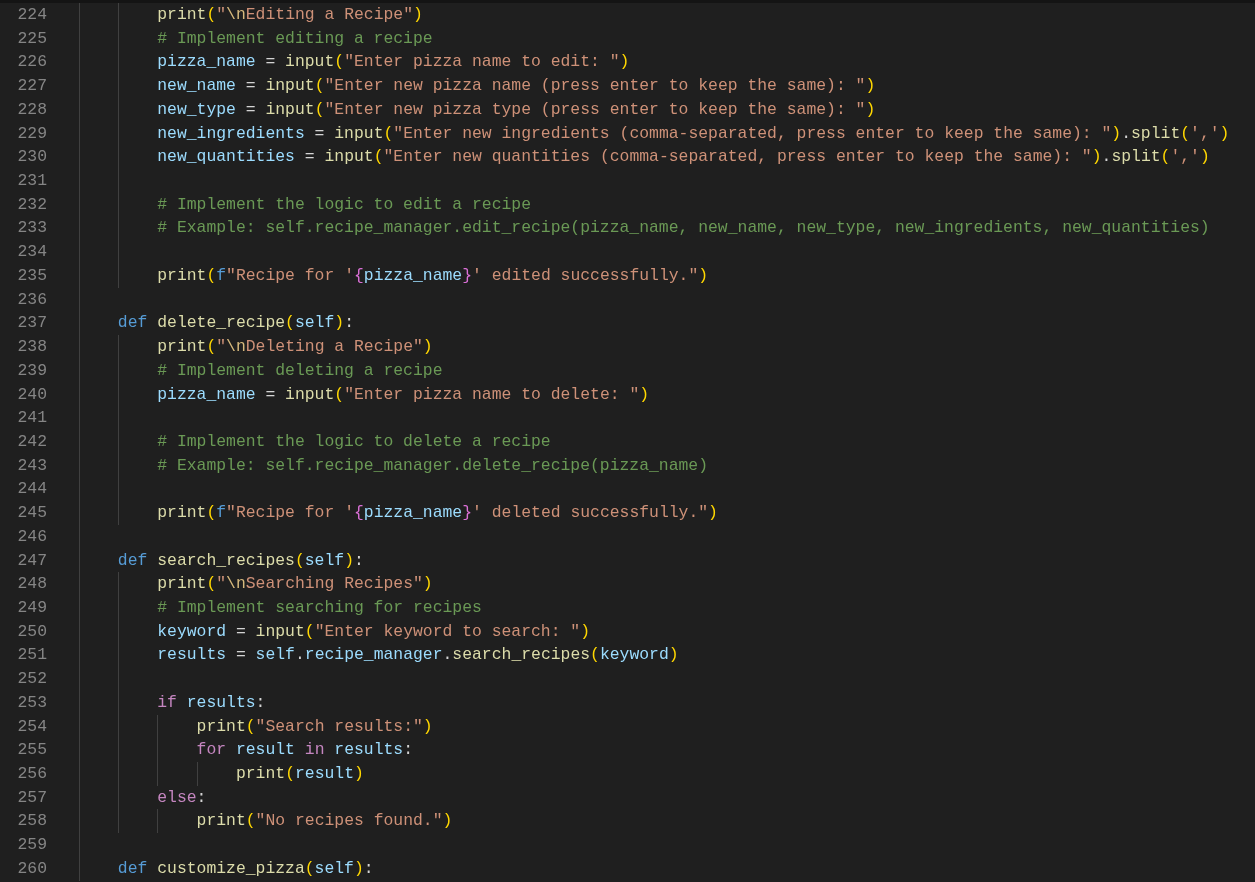  Describe the element at coordinates (304, 750) in the screenshot. I see `code-line: for result in results:` at that location.